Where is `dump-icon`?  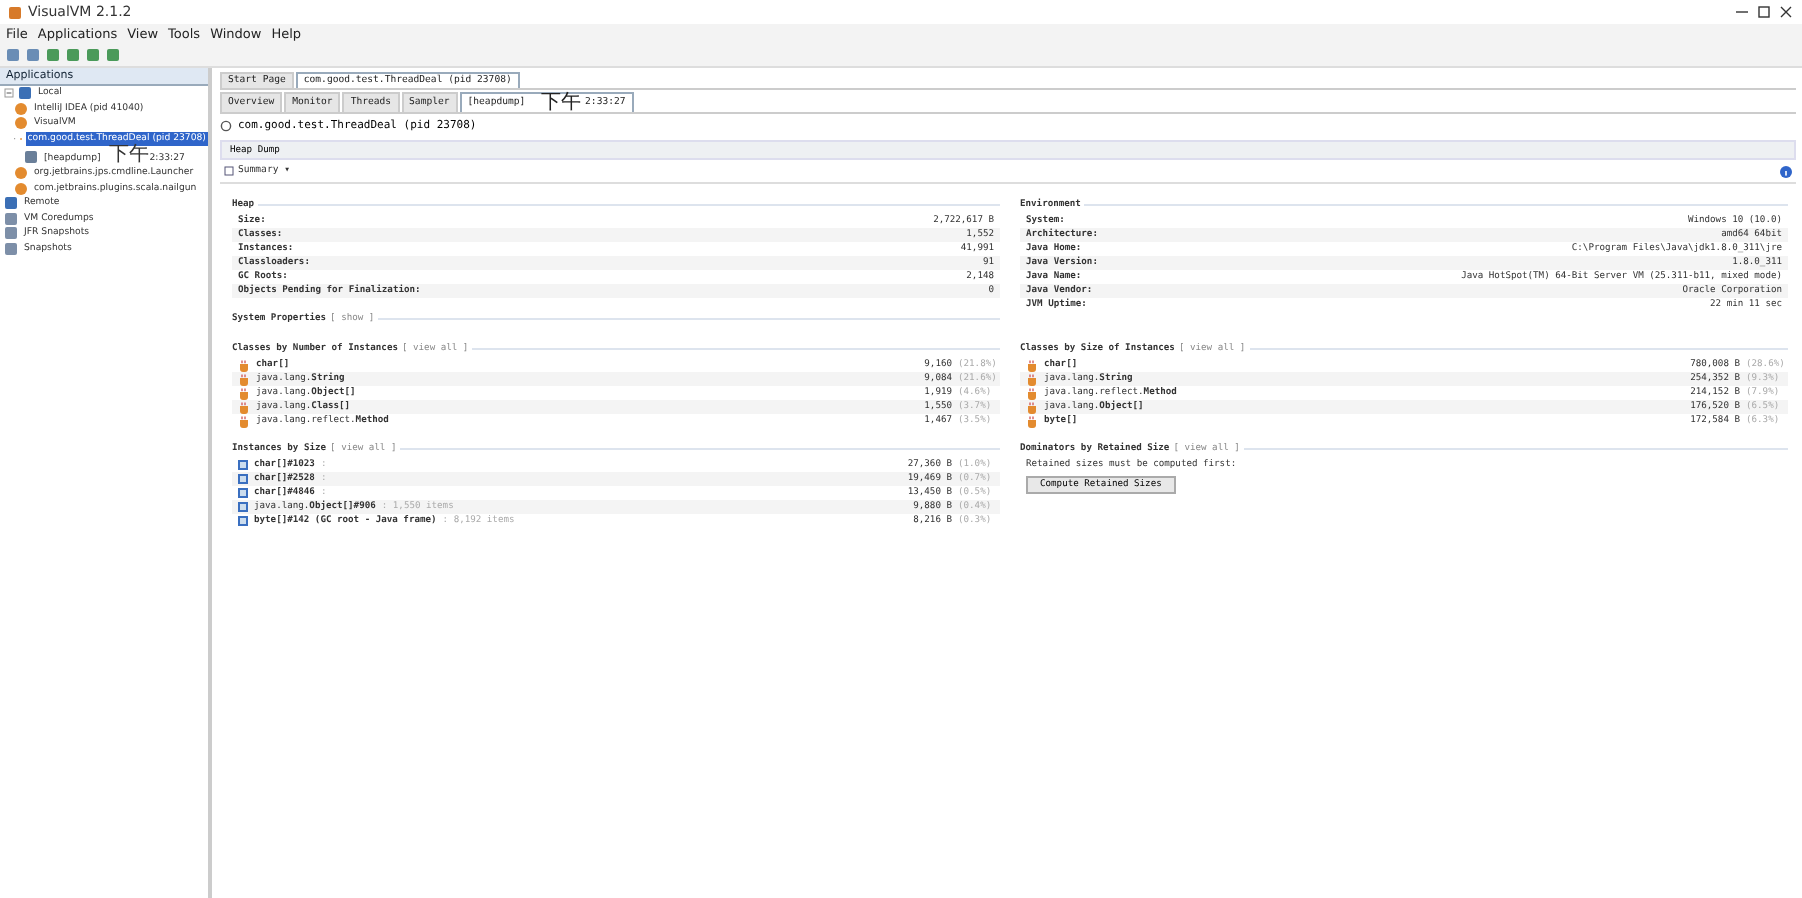
dump-icon is located at coordinates (31, 156).